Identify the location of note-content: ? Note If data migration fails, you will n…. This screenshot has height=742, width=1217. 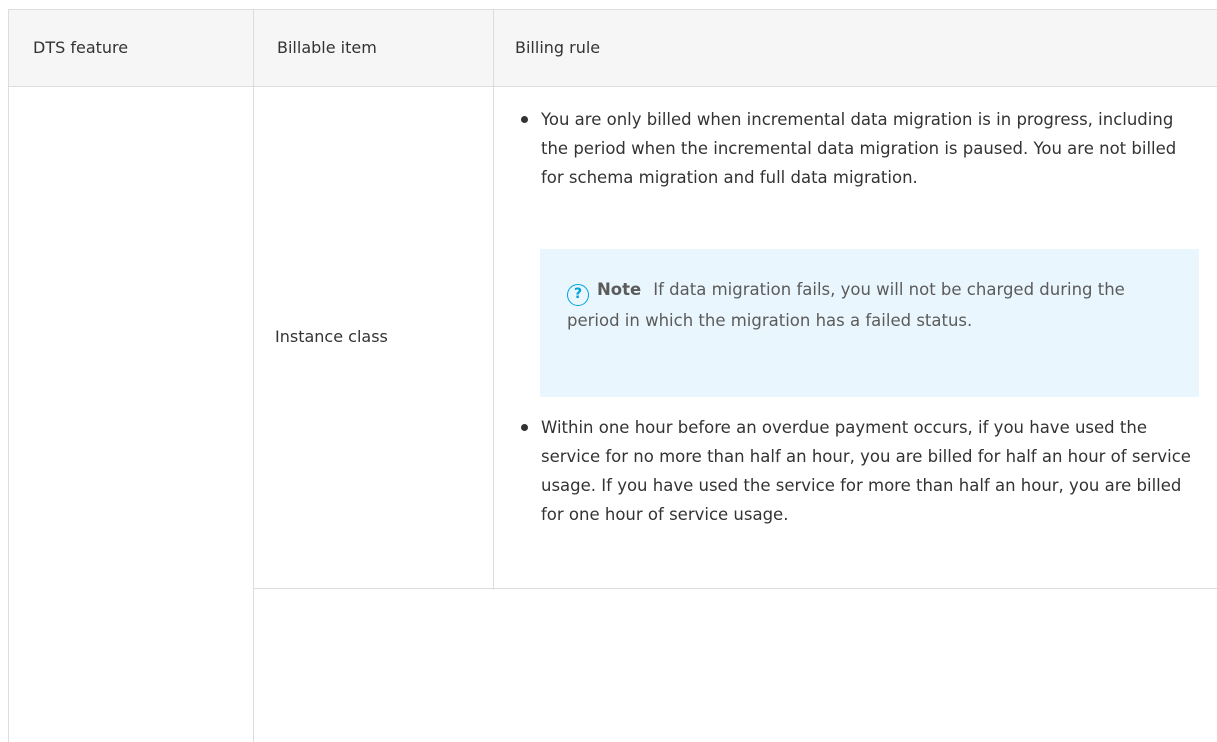
(872, 305).